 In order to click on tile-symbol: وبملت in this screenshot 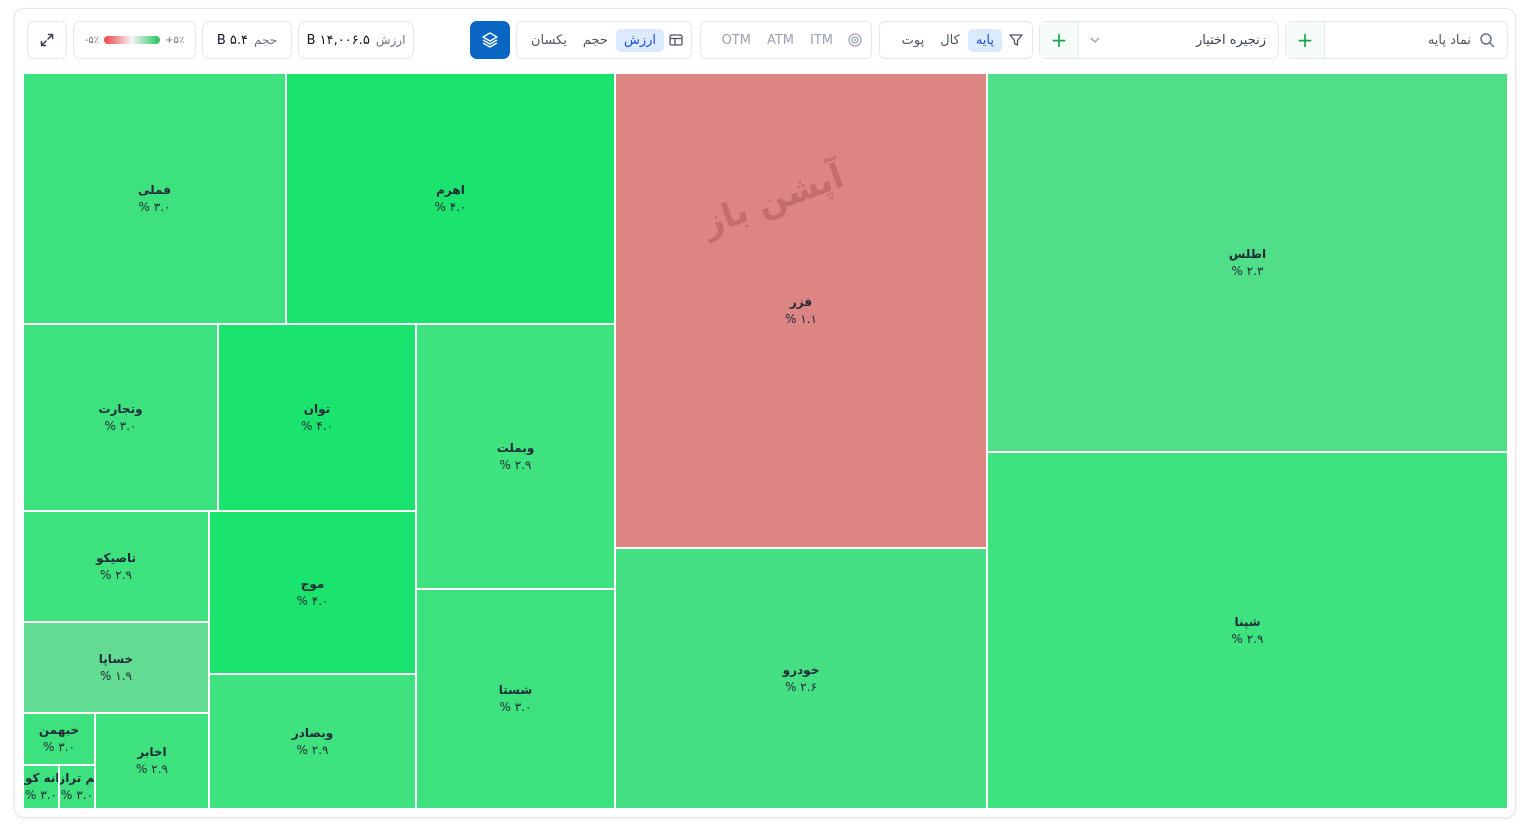, I will do `click(515, 447)`.